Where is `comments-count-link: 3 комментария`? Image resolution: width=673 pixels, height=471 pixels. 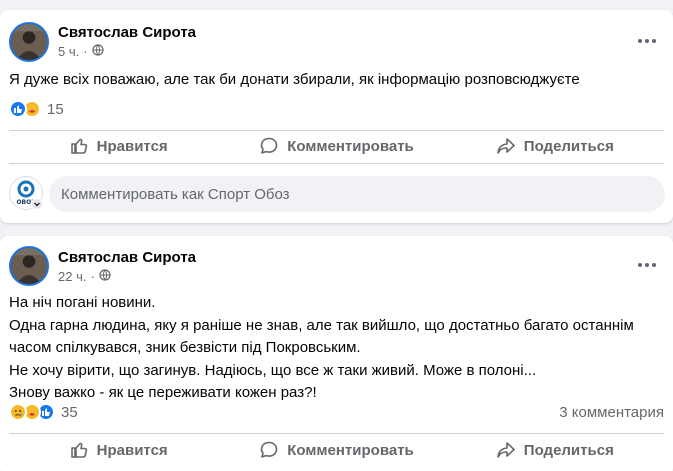
comments-count-link: 3 комментария is located at coordinates (611, 412).